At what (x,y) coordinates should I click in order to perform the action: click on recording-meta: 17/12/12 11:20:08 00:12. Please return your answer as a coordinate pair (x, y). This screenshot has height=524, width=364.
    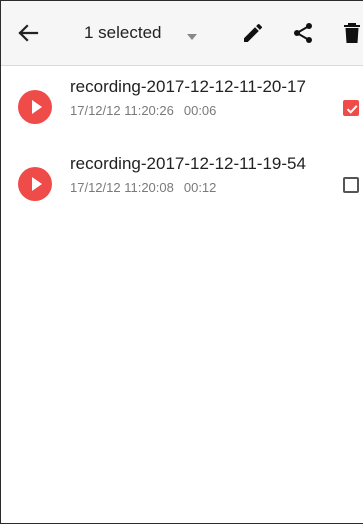
    Looking at the image, I should click on (143, 187).